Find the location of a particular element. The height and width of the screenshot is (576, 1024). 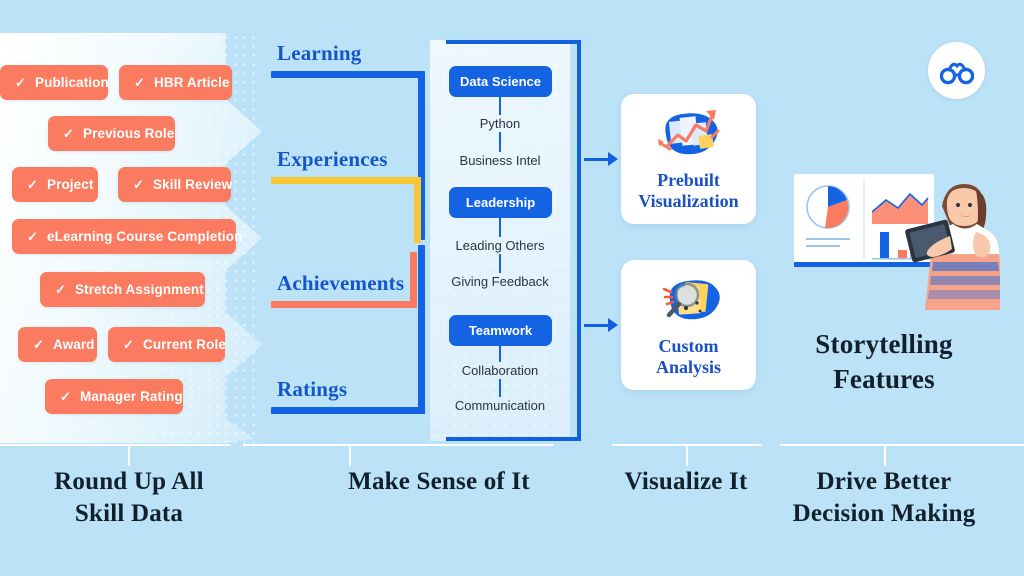

skill-data-pill-label: Publication is located at coordinates (72, 82).